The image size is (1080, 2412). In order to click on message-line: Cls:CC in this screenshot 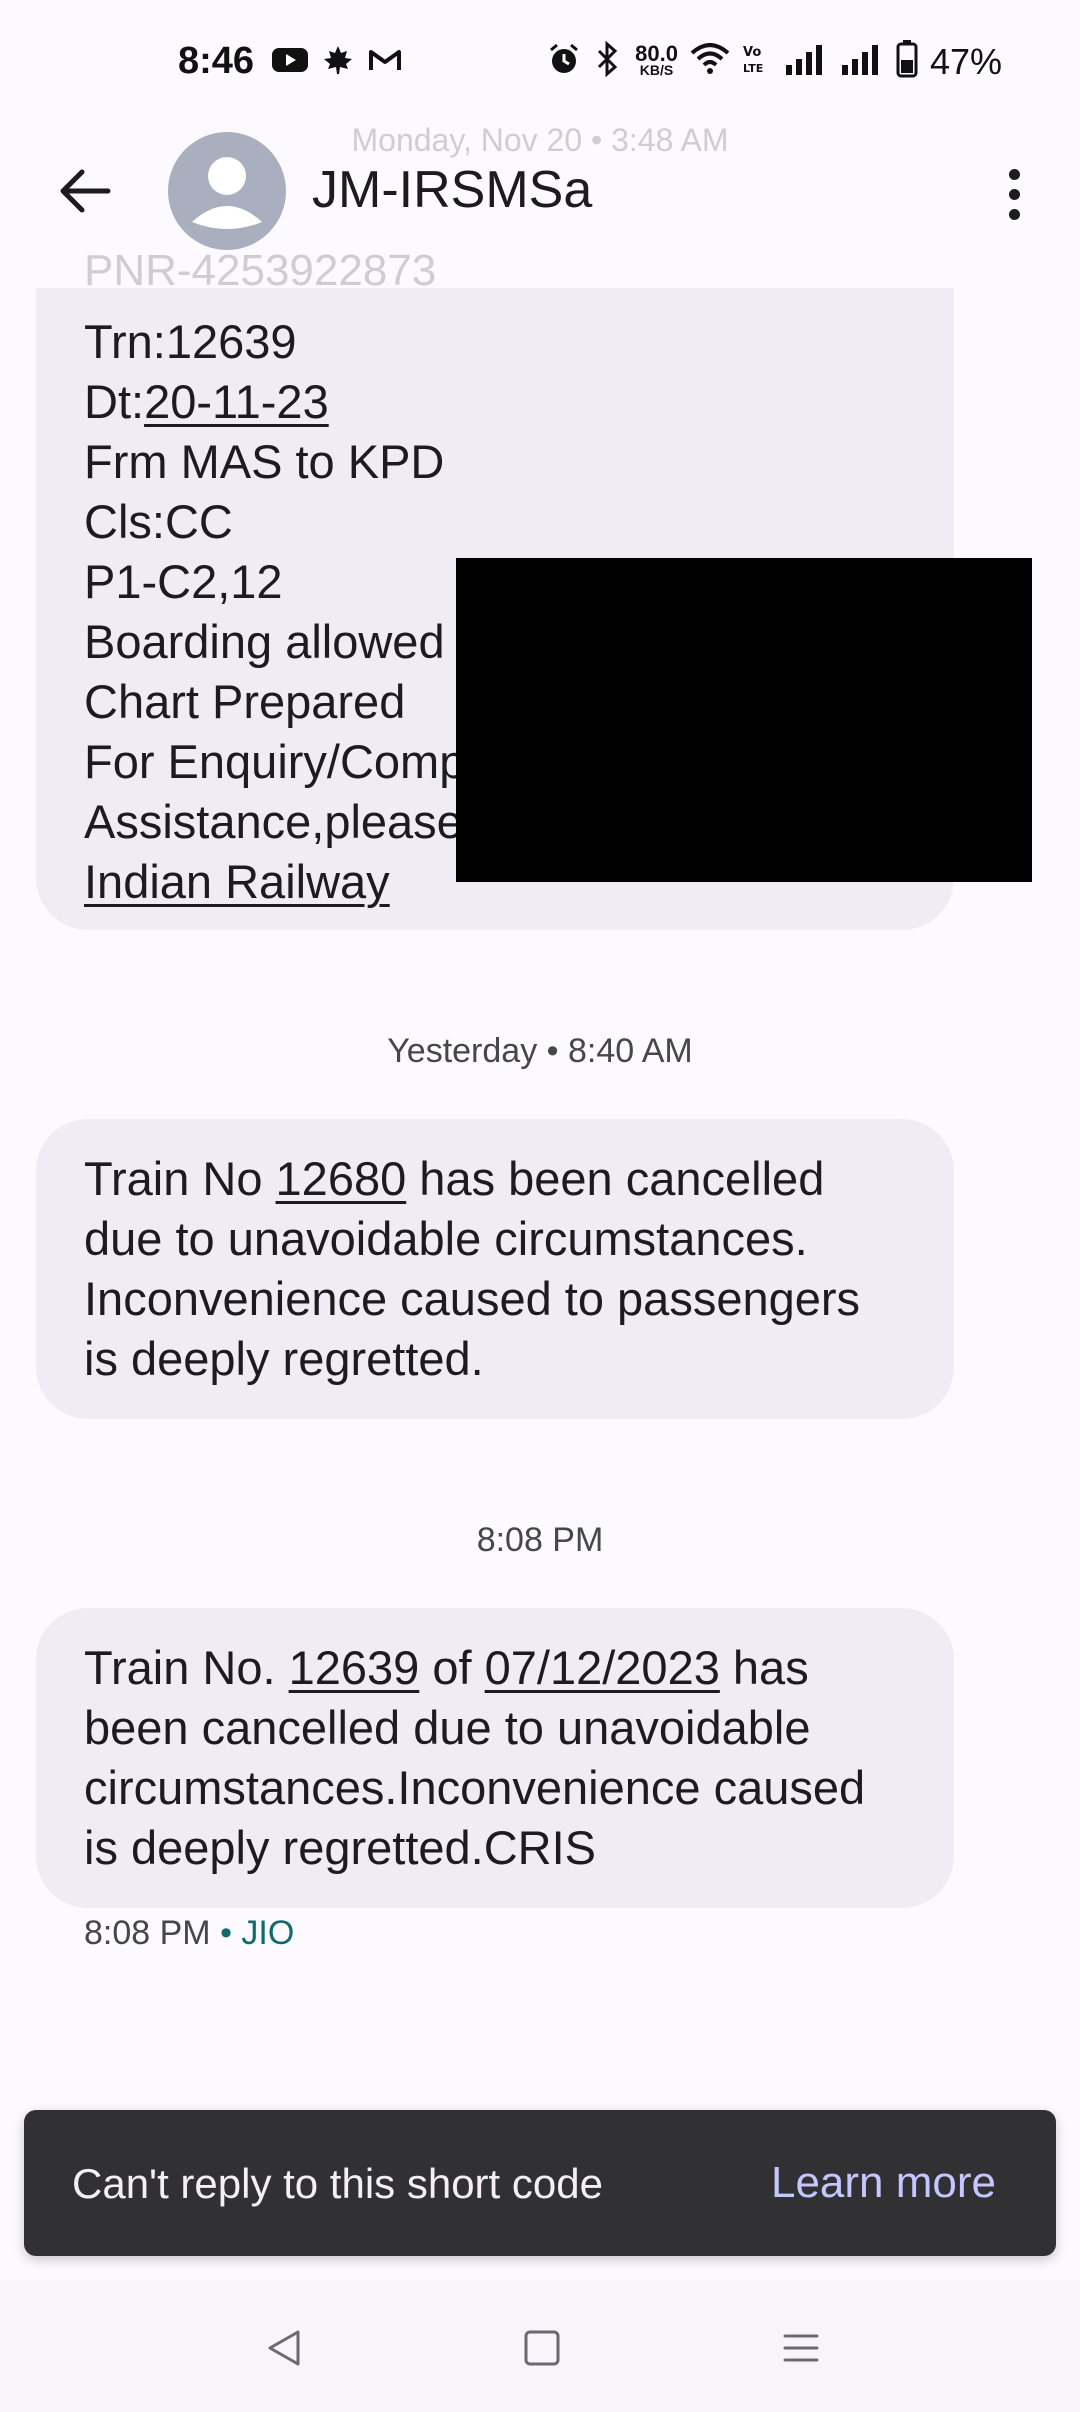, I will do `click(158, 521)`.